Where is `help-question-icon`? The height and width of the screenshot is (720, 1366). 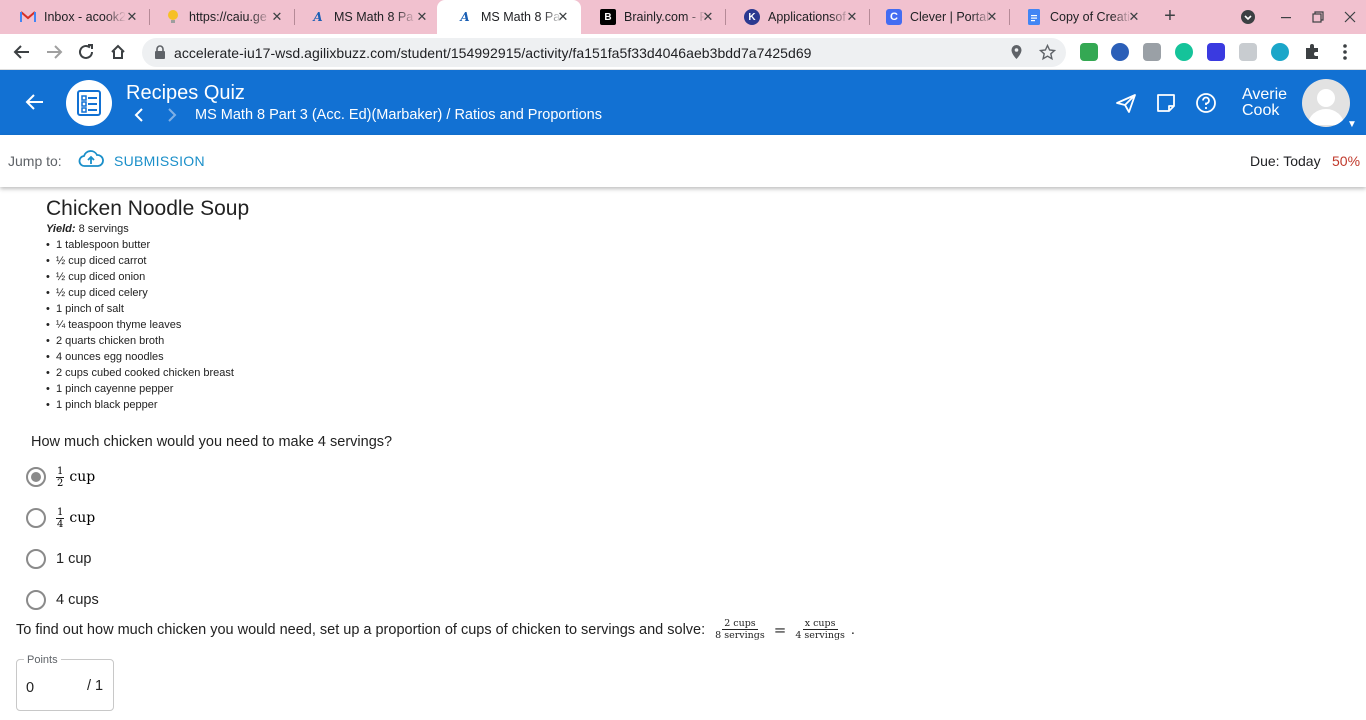
help-question-icon is located at coordinates (1206, 103).